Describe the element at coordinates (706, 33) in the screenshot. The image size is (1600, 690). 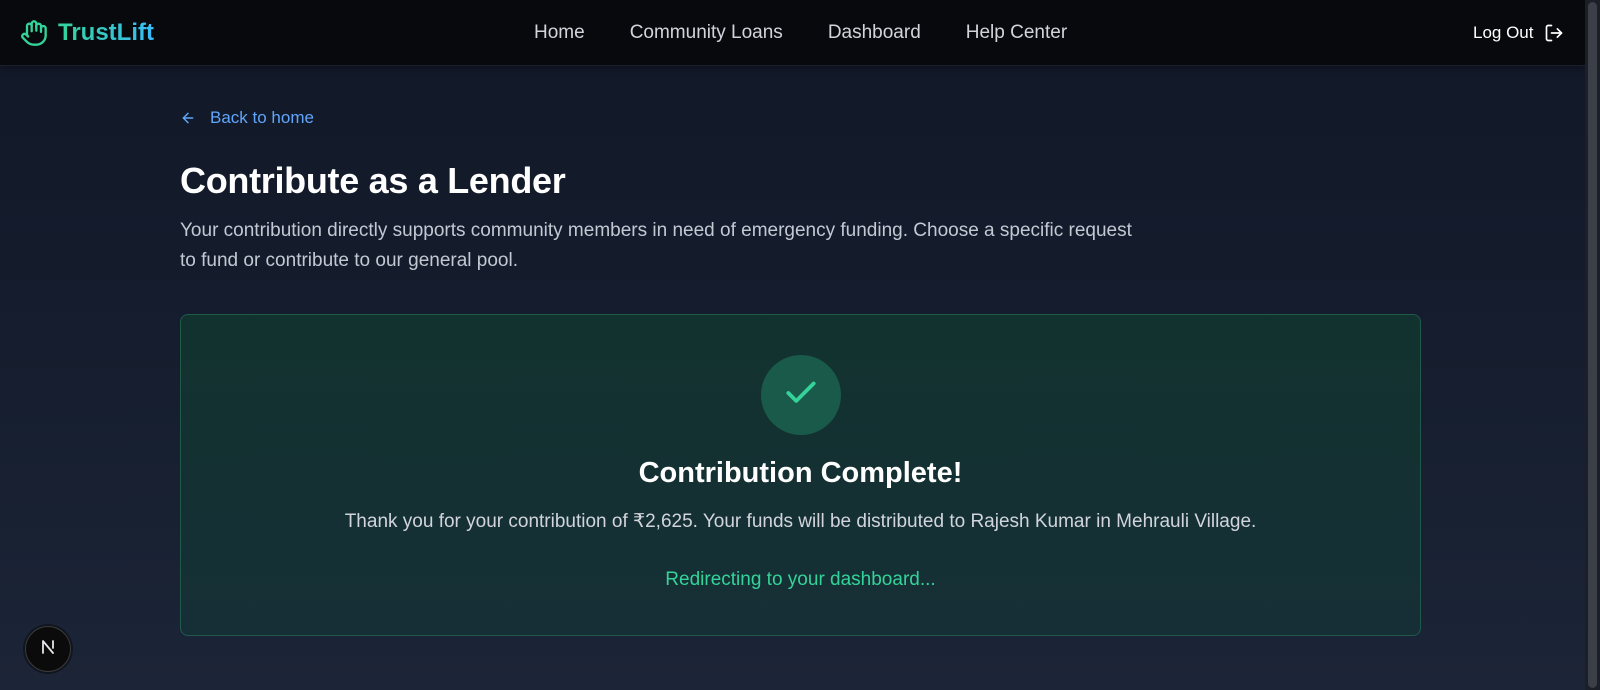
I see `nav-link-community-loans: Community Loans` at that location.